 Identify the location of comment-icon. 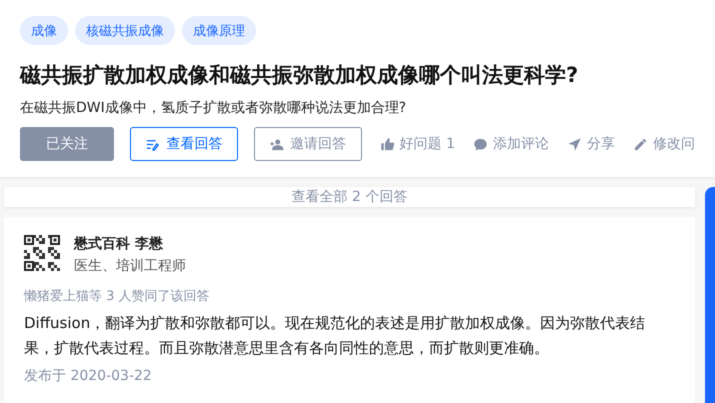
(480, 144).